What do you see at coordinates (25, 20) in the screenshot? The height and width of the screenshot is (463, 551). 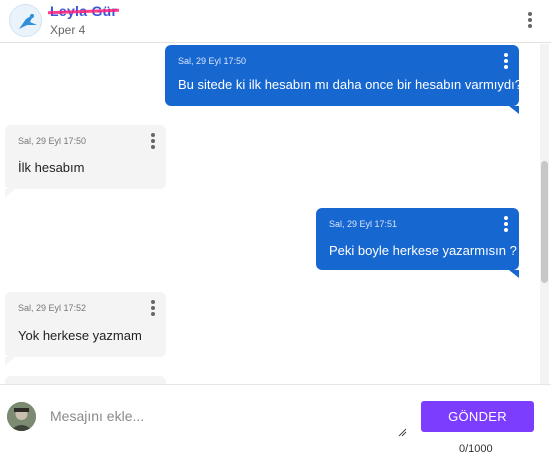 I see `contact-avatar` at bounding box center [25, 20].